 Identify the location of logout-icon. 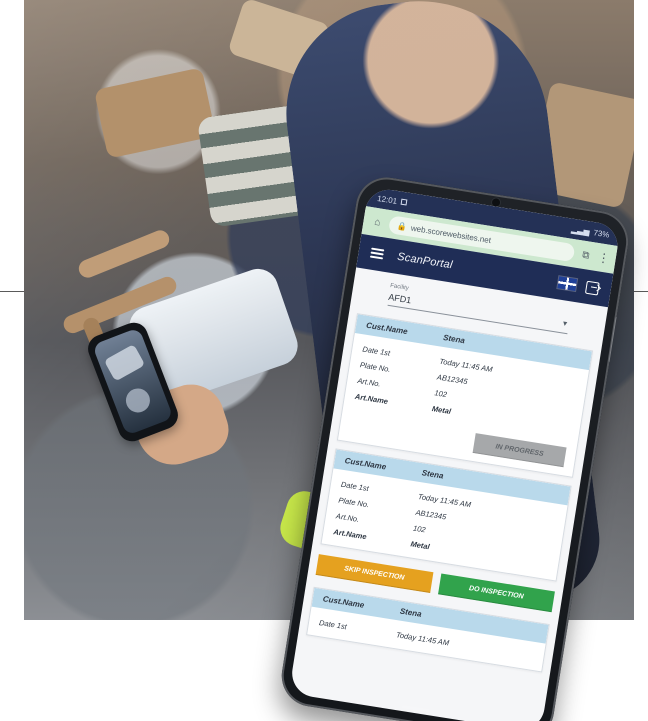
(592, 288).